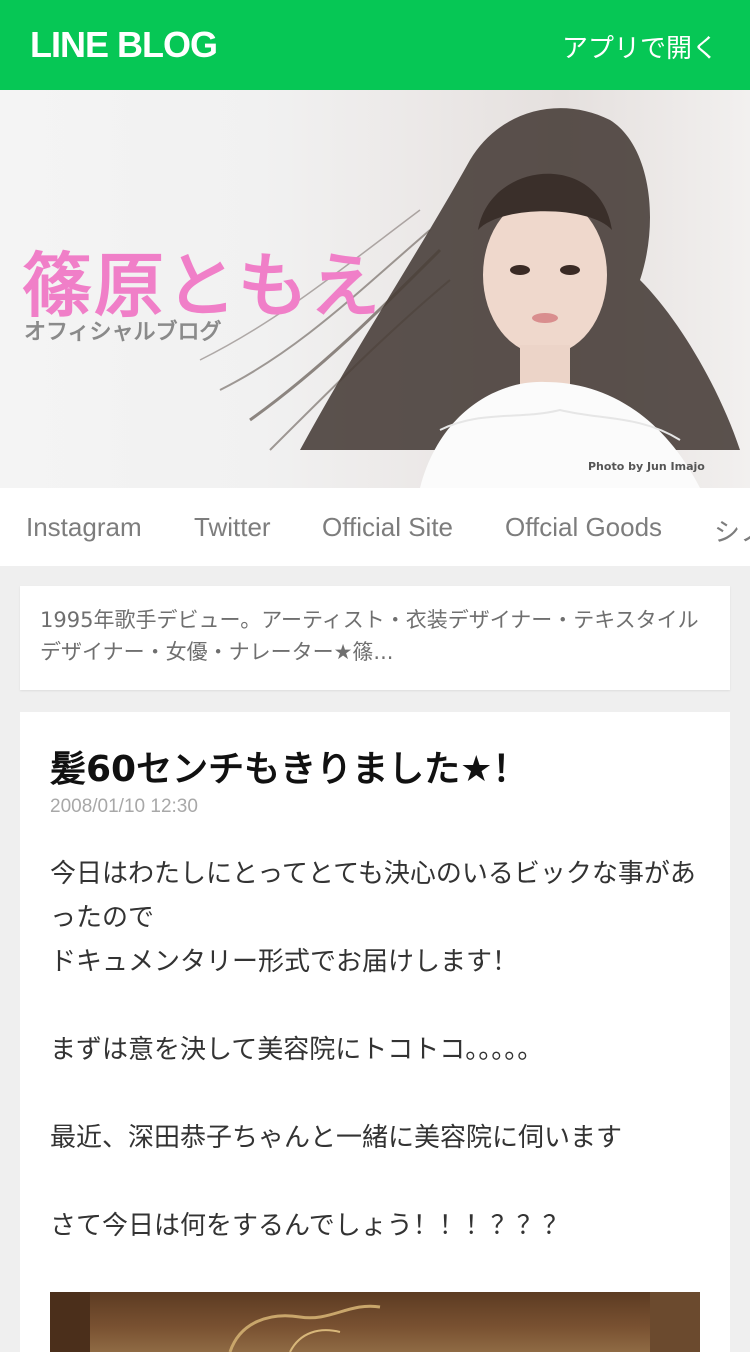 This screenshot has width=750, height=1352. Describe the element at coordinates (387, 527) in the screenshot. I see `tab-official-site: Official Site` at that location.